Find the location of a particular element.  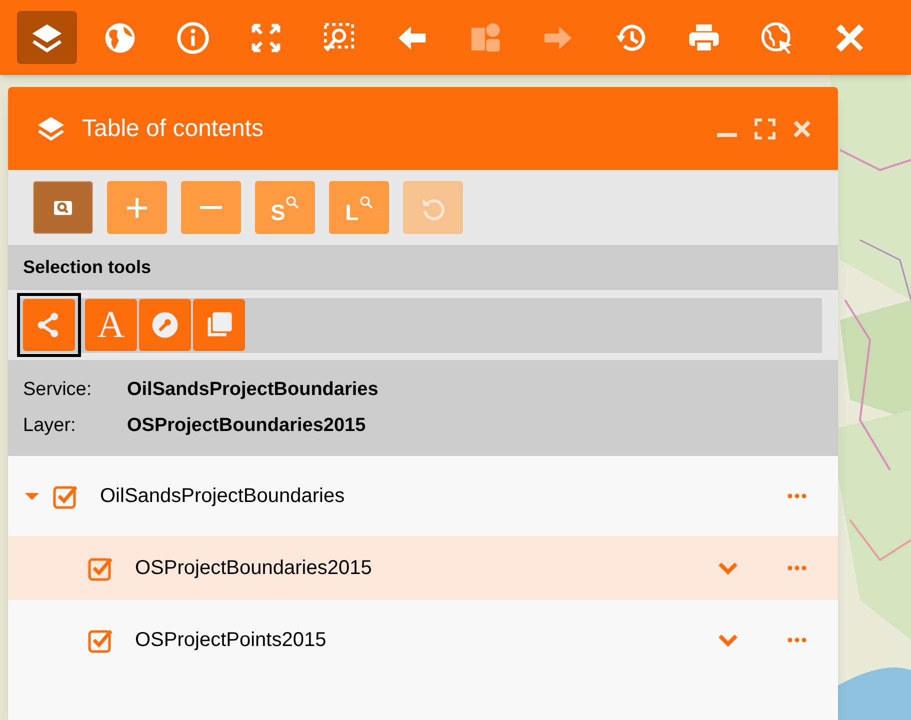

toolbar-button is located at coordinates (47, 37).